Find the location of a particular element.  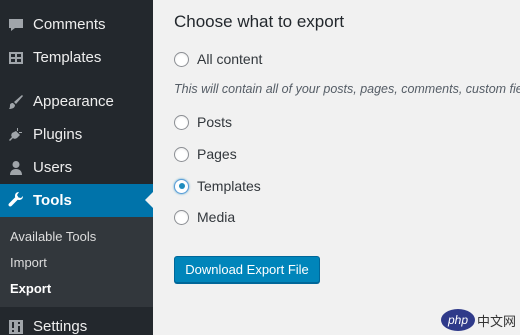

menu-item-appearance: Appearance is located at coordinates (76, 101).